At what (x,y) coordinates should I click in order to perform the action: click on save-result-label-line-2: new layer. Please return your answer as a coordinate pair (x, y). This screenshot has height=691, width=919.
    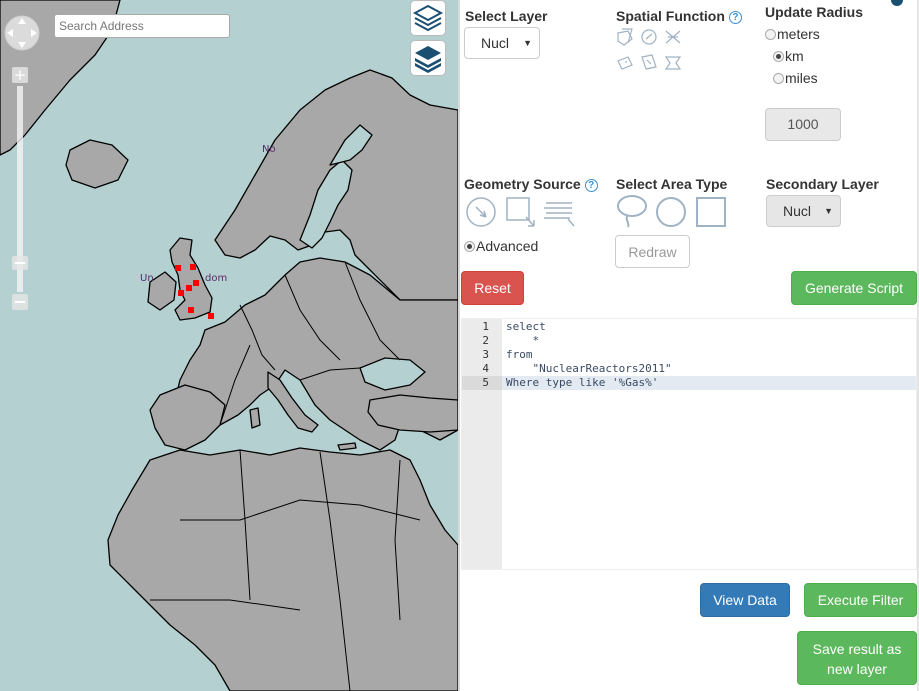
    Looking at the image, I should click on (857, 669).